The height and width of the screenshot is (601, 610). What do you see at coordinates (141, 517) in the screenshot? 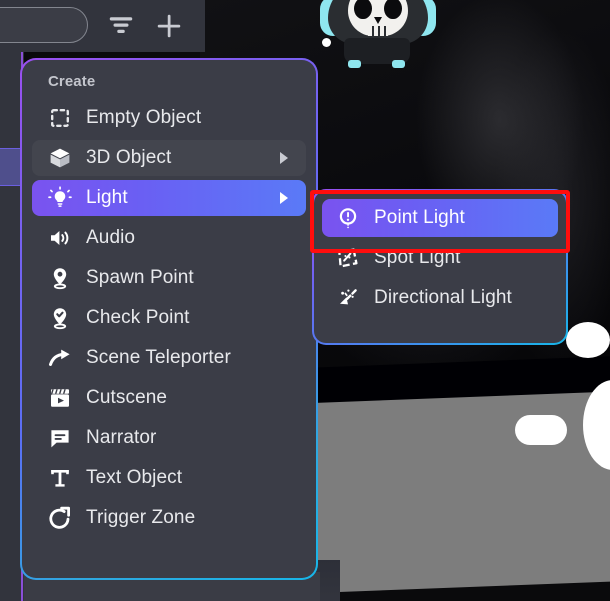
I see `menu-item-label: Trigger Zone` at bounding box center [141, 517].